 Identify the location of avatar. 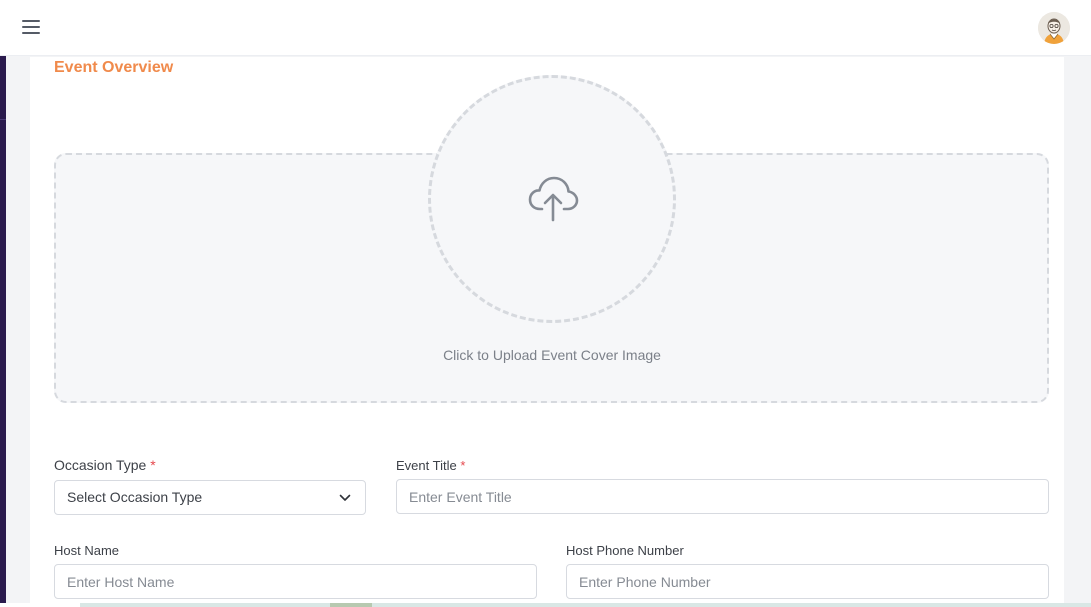
(1054, 28).